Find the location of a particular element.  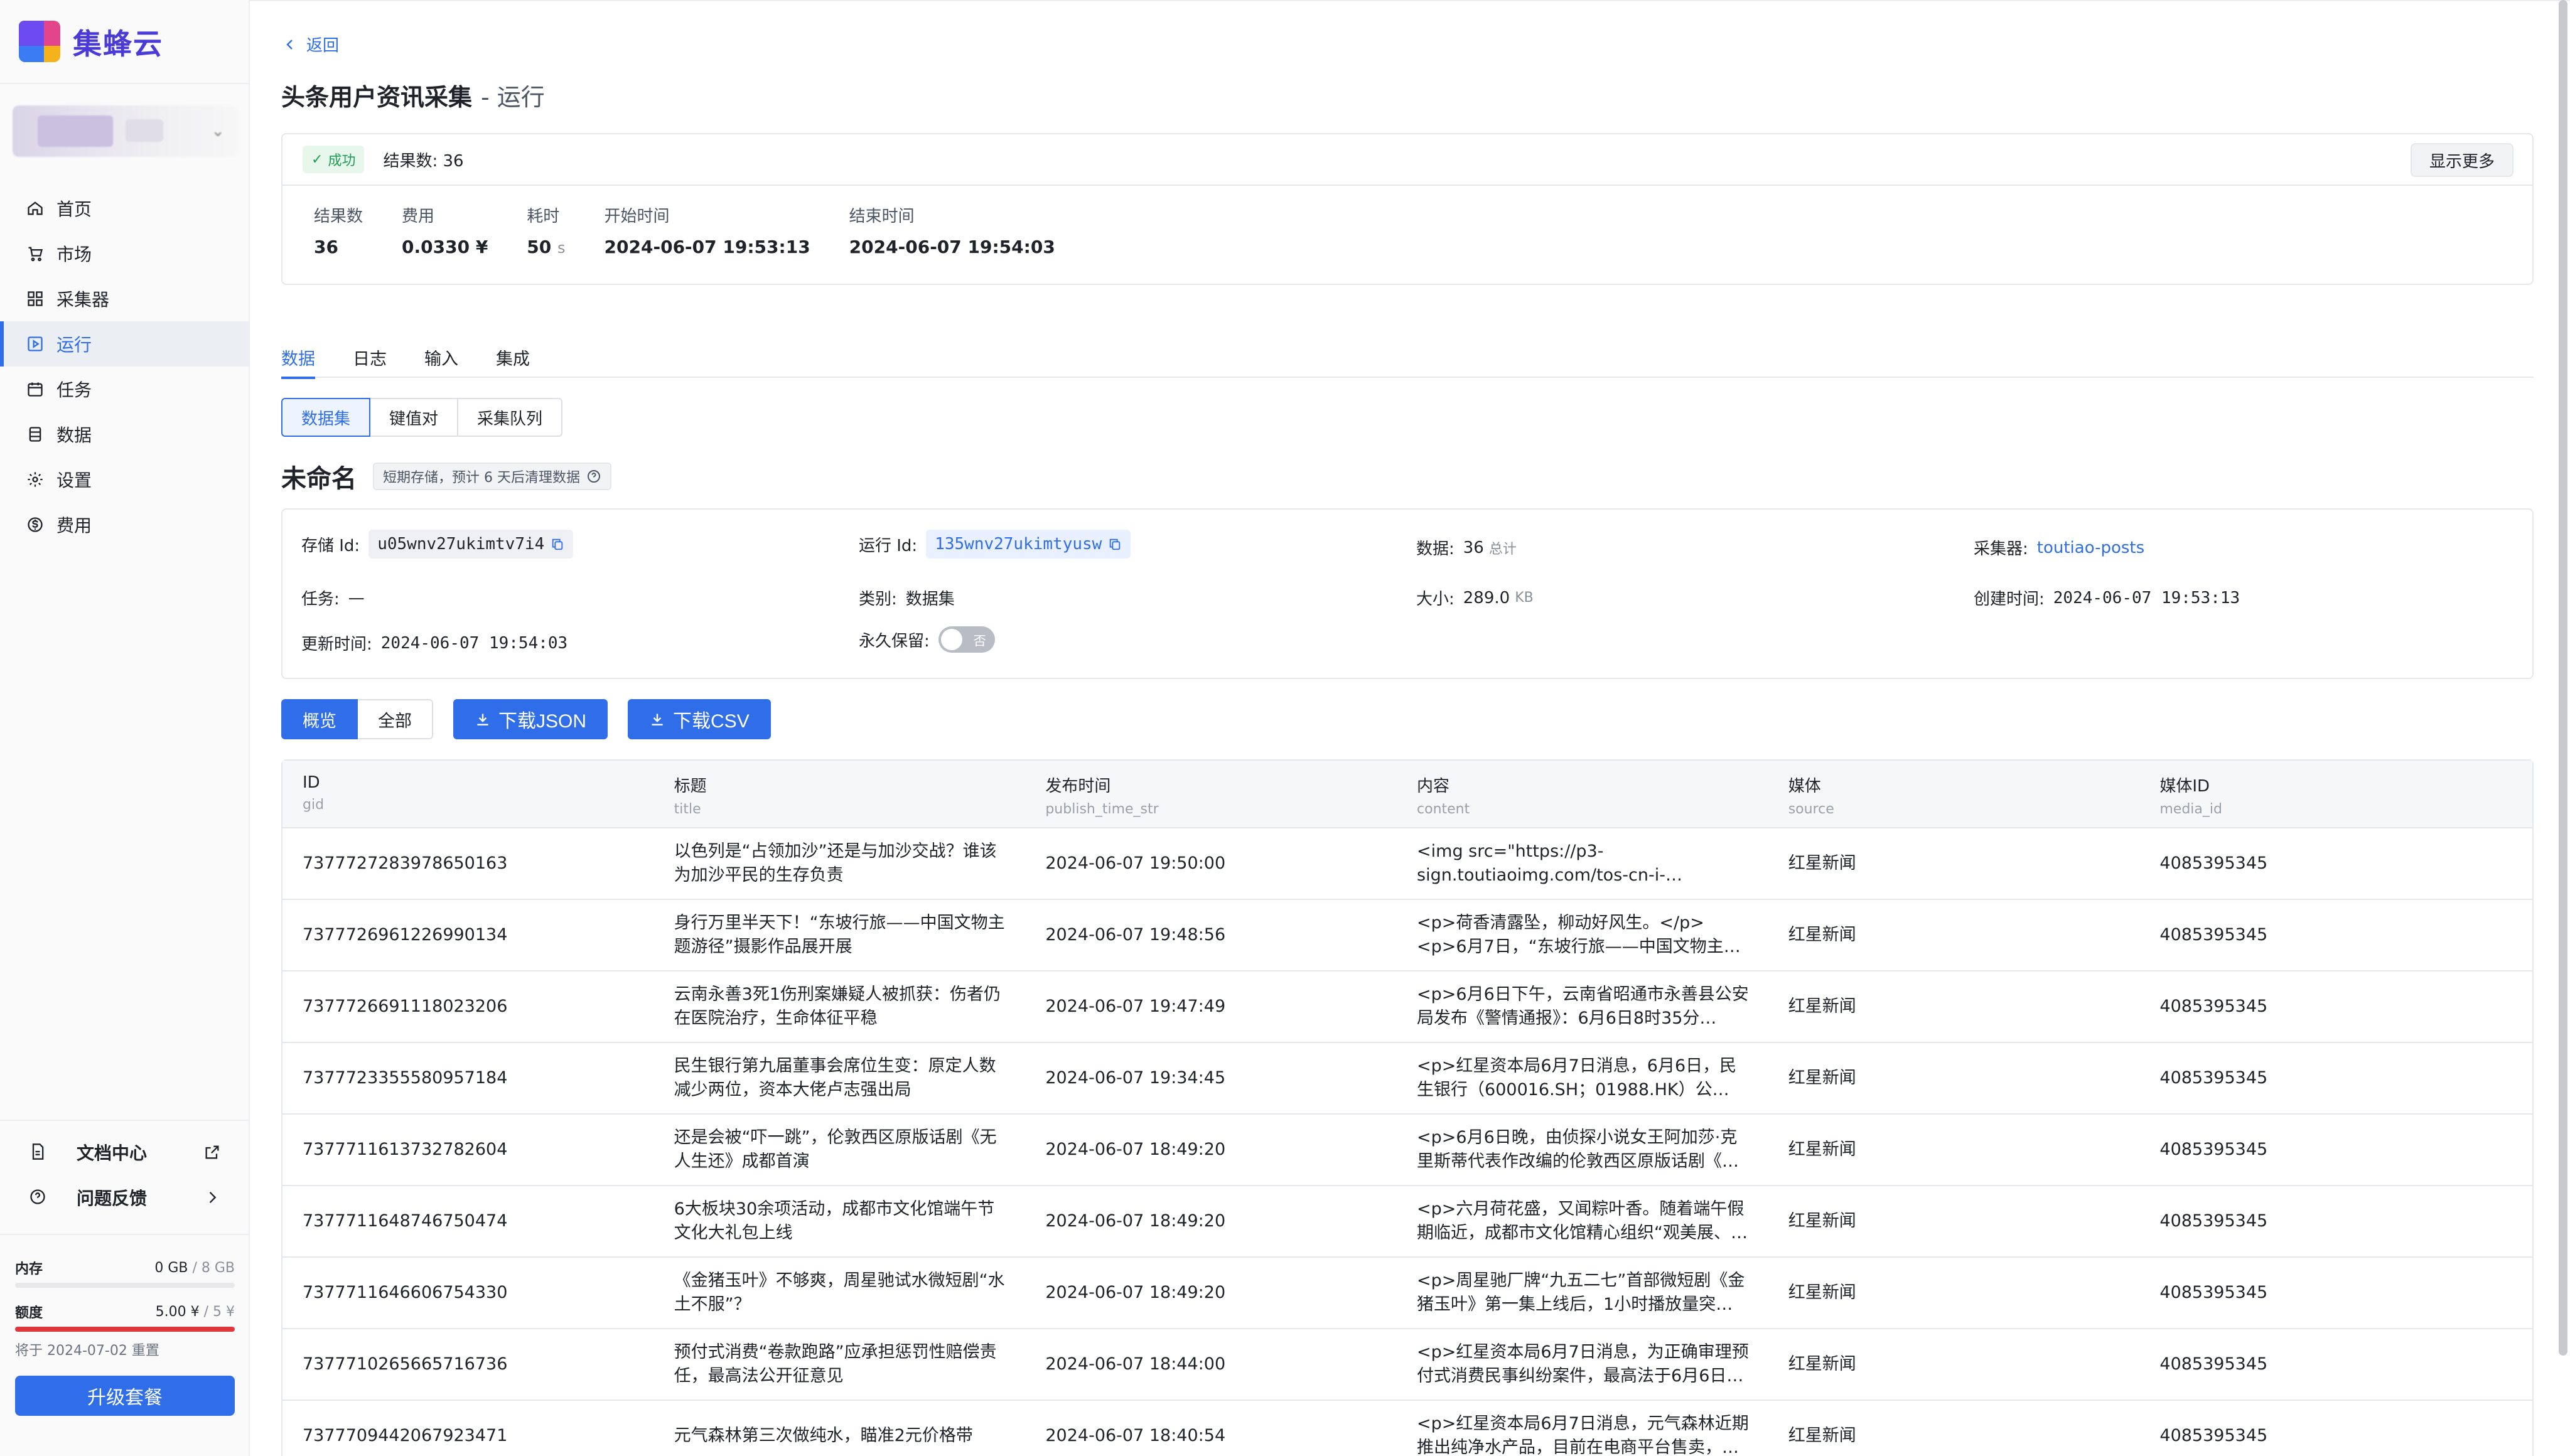

account-switcher: ⌄ is located at coordinates (126, 131).